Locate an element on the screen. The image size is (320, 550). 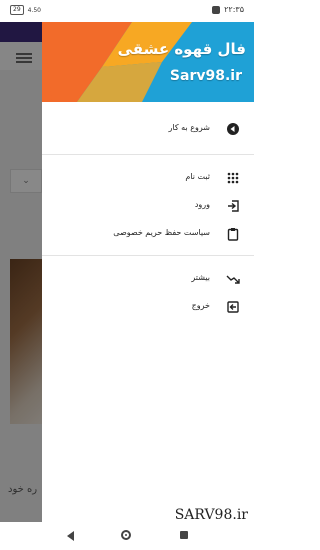
watermark: SARV98.ir is located at coordinates (211, 515).